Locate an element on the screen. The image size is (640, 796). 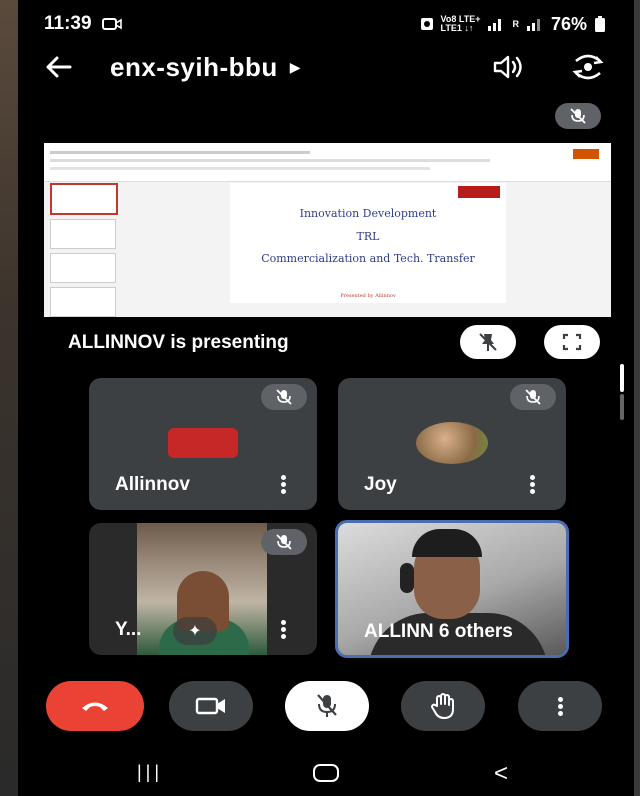
recent-apps-icon: ||| is located at coordinates (150, 772).